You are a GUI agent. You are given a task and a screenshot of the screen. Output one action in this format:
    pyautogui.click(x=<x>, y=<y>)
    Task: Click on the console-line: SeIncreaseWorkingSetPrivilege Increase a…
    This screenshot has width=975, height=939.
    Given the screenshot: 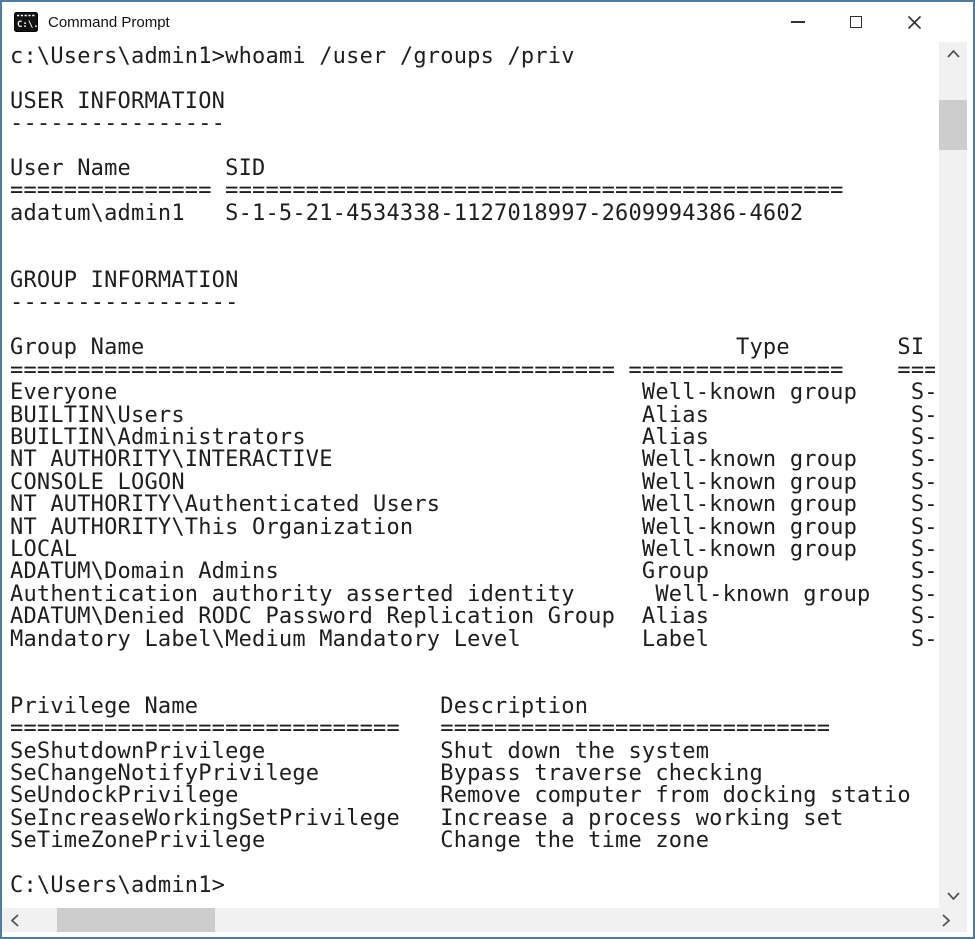 What is the action you would take?
    pyautogui.click(x=427, y=818)
    